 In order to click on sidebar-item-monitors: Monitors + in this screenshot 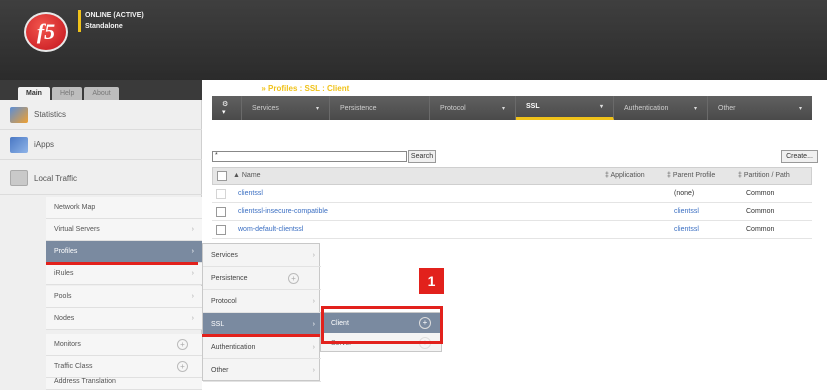, I will do `click(124, 345)`.